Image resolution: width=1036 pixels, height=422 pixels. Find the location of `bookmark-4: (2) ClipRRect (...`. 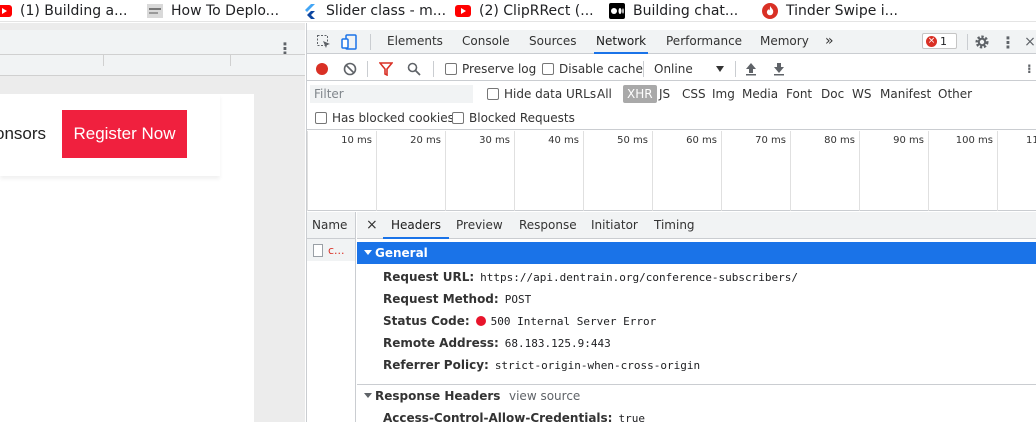

bookmark-4: (2) ClipRRect (... is located at coordinates (524, 10).